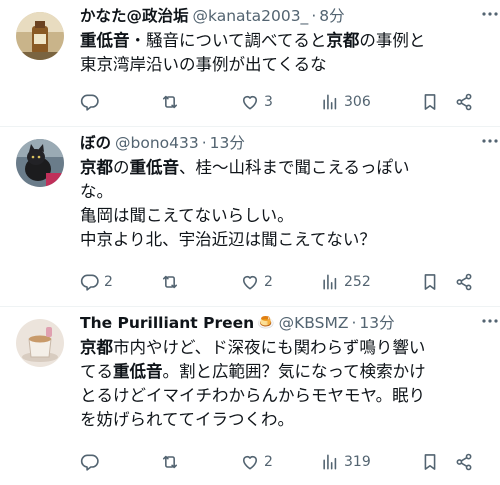 The width and height of the screenshot is (500, 485). I want to click on like-button: 3, so click(256, 102).